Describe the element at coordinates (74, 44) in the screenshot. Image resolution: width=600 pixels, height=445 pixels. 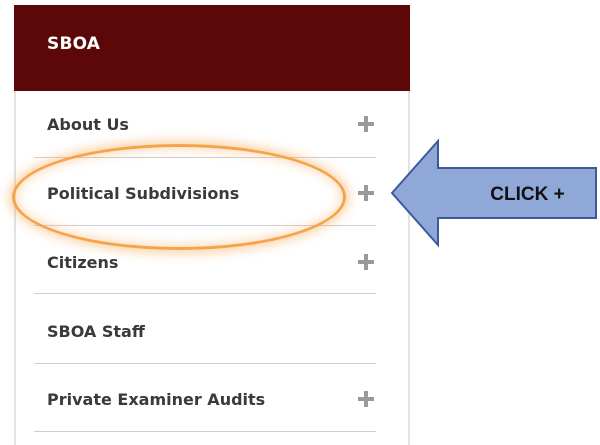
I see `sidebar-title: SBOA` at that location.